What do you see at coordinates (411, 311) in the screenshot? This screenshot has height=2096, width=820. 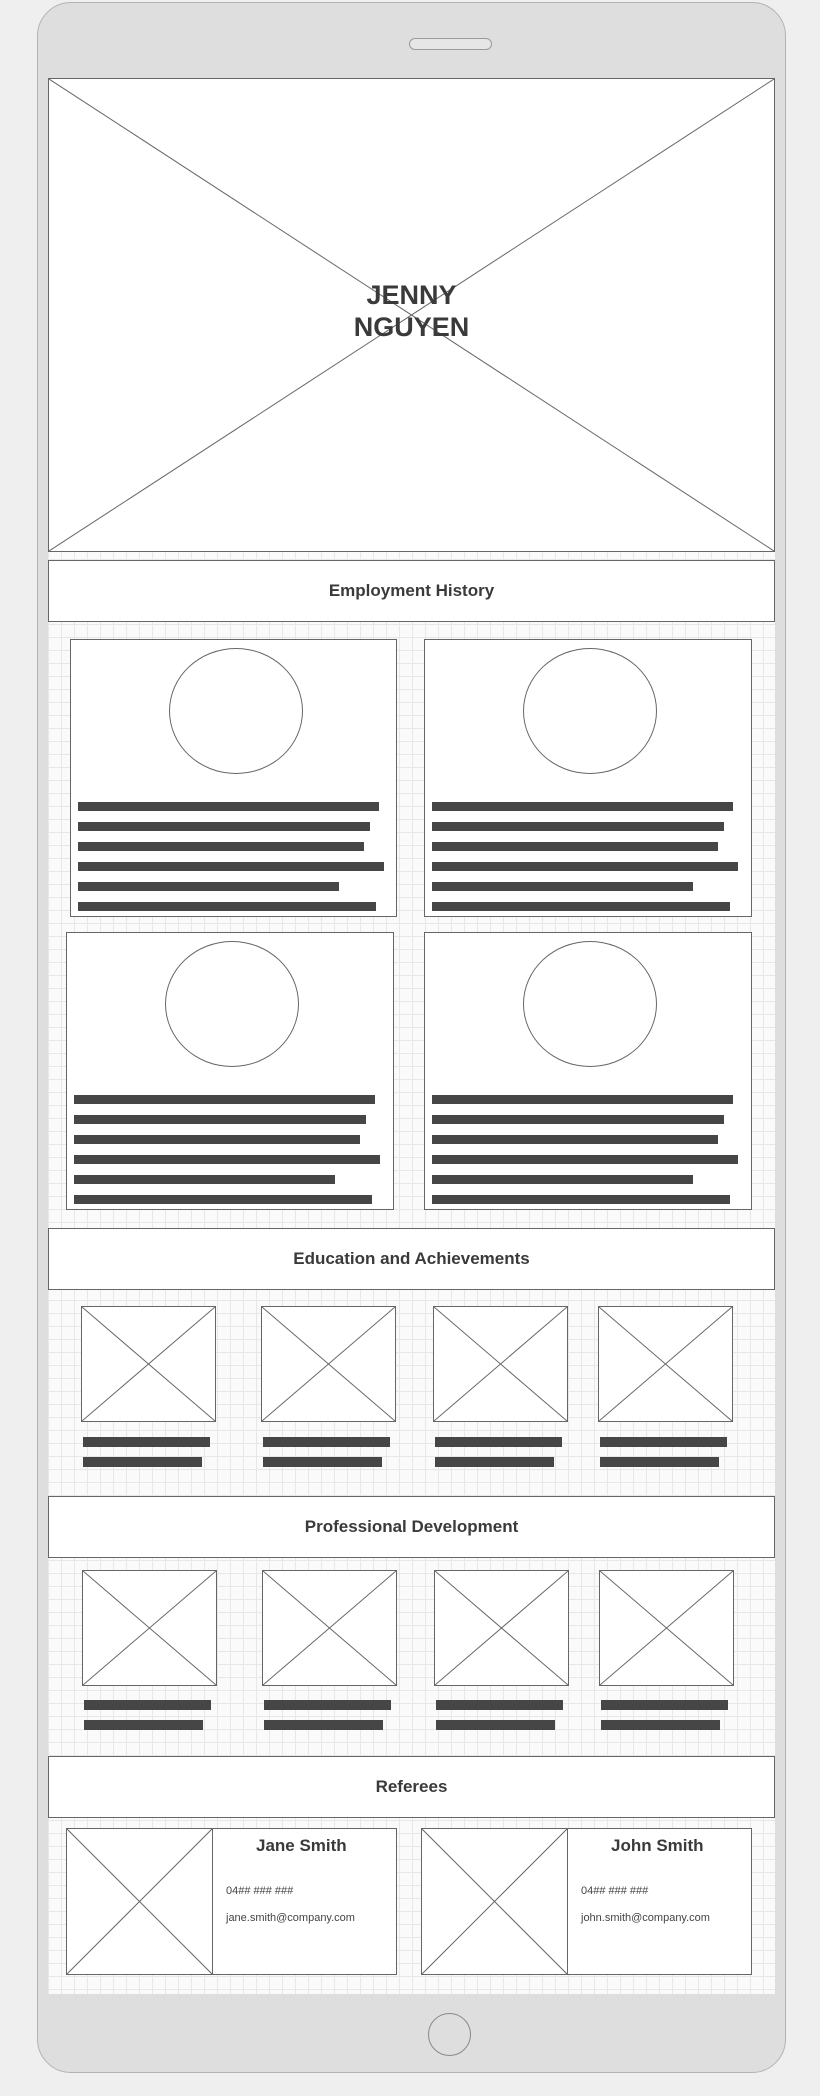 I see `hero-name: JENNY NGUYEN` at bounding box center [411, 311].